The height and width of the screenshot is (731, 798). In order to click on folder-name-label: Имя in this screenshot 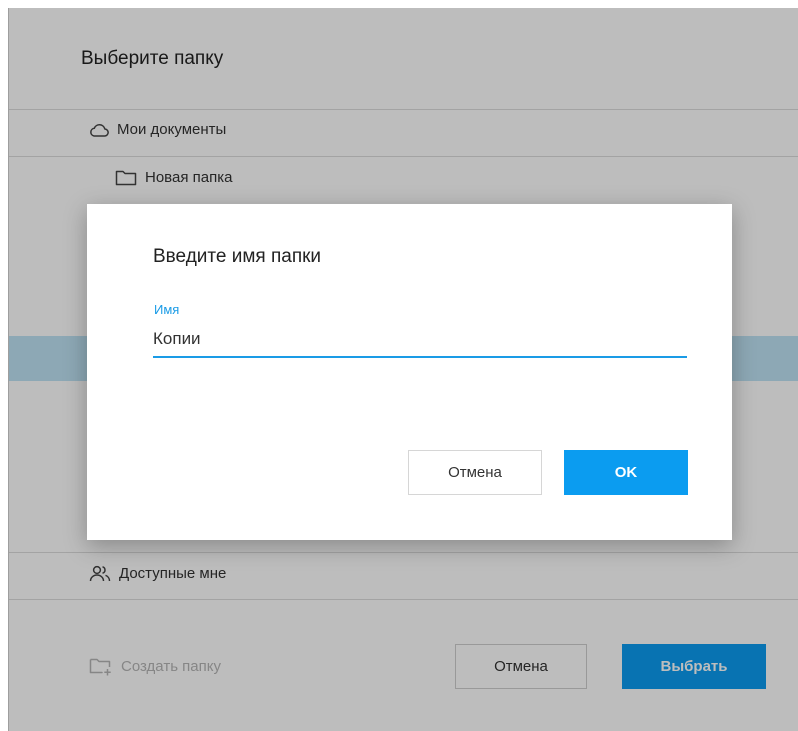, I will do `click(167, 309)`.